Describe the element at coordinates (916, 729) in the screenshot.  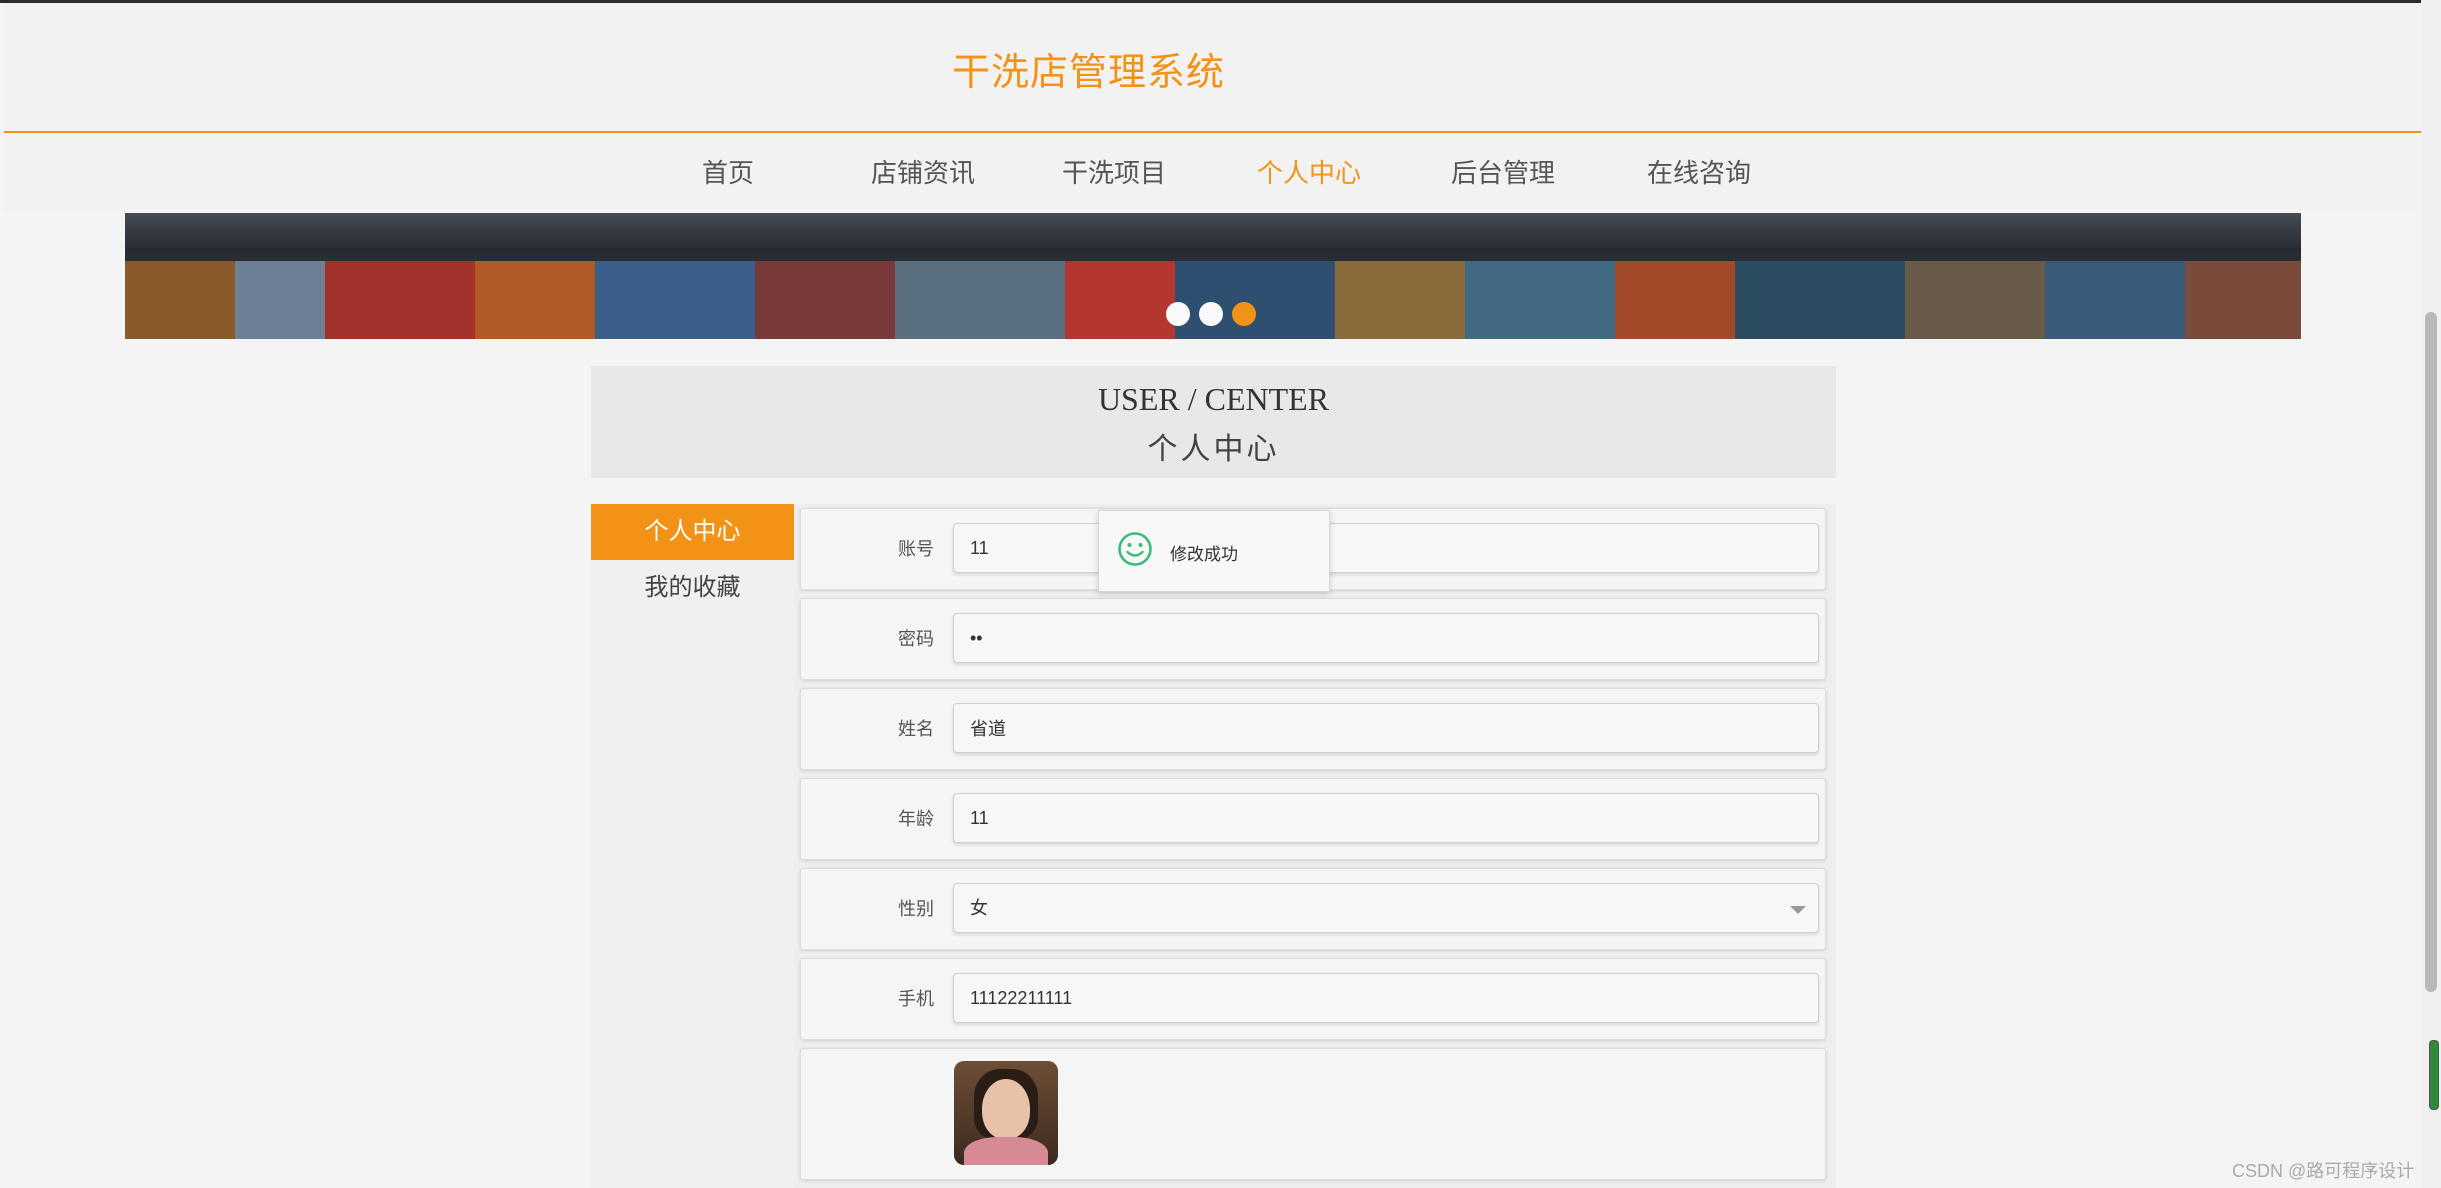
I see `name-label: 姓名` at that location.